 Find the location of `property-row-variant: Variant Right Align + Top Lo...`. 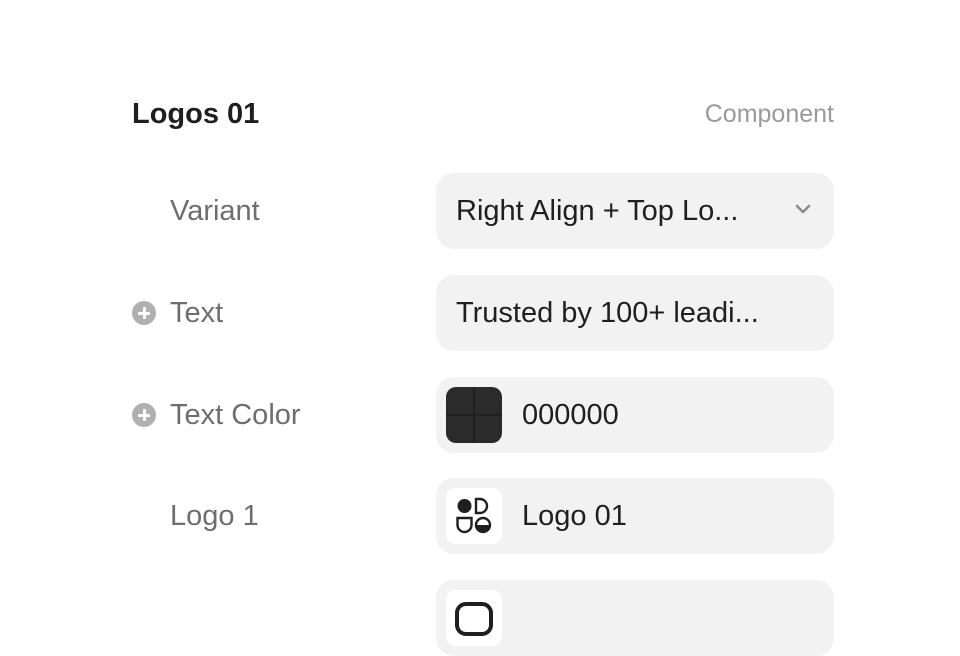

property-row-variant: Variant Right Align + Top Lo... is located at coordinates (483, 211).